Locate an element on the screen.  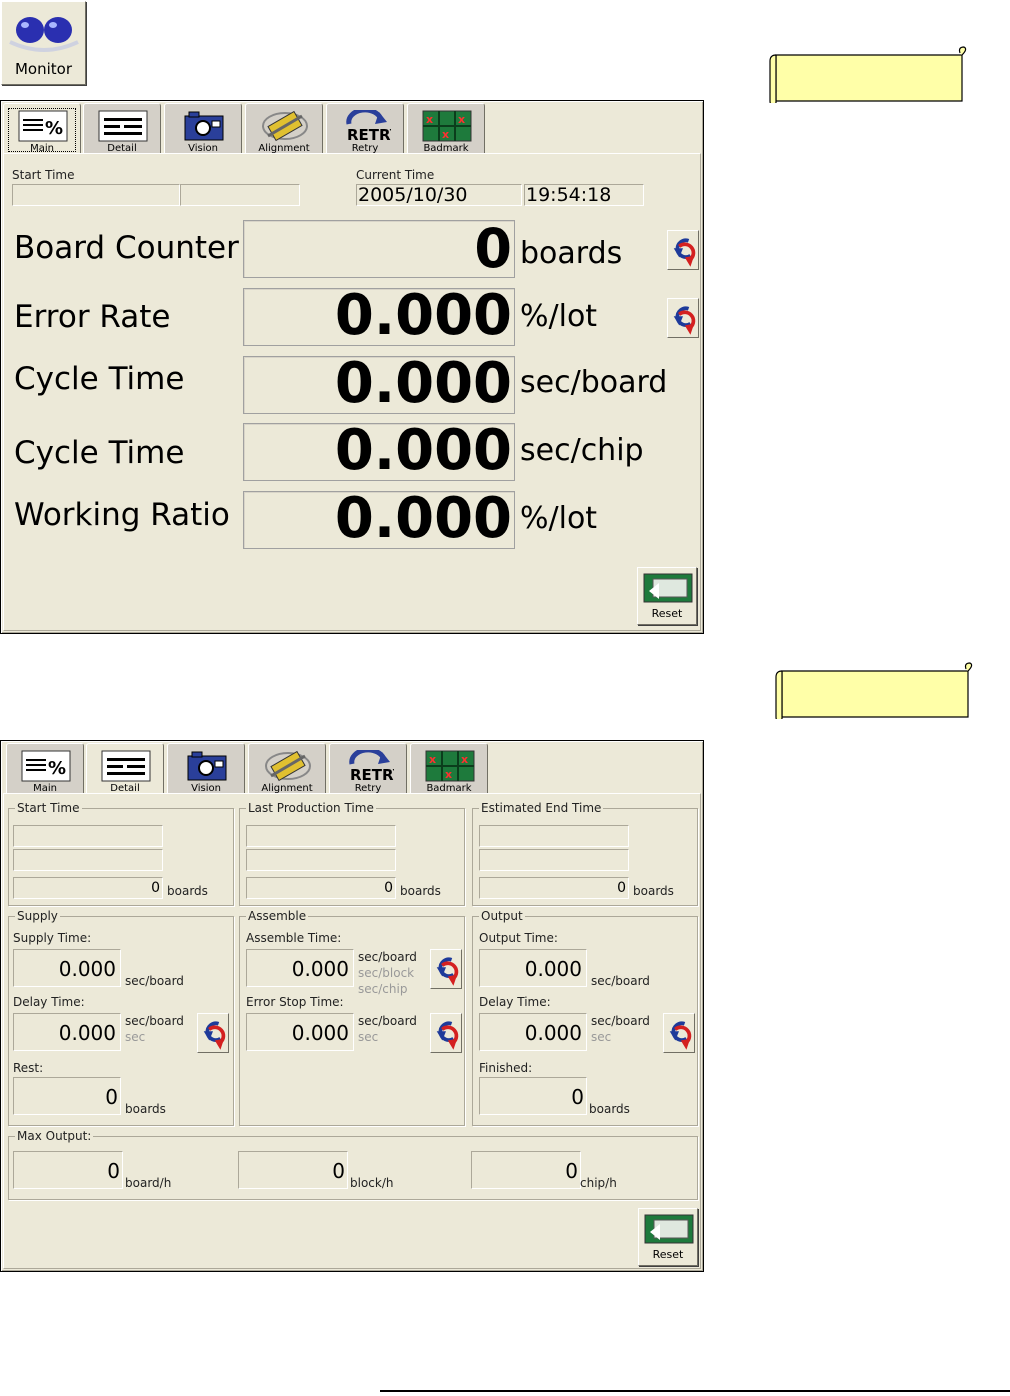
assemble-time-toggle-button is located at coordinates (446, 969).